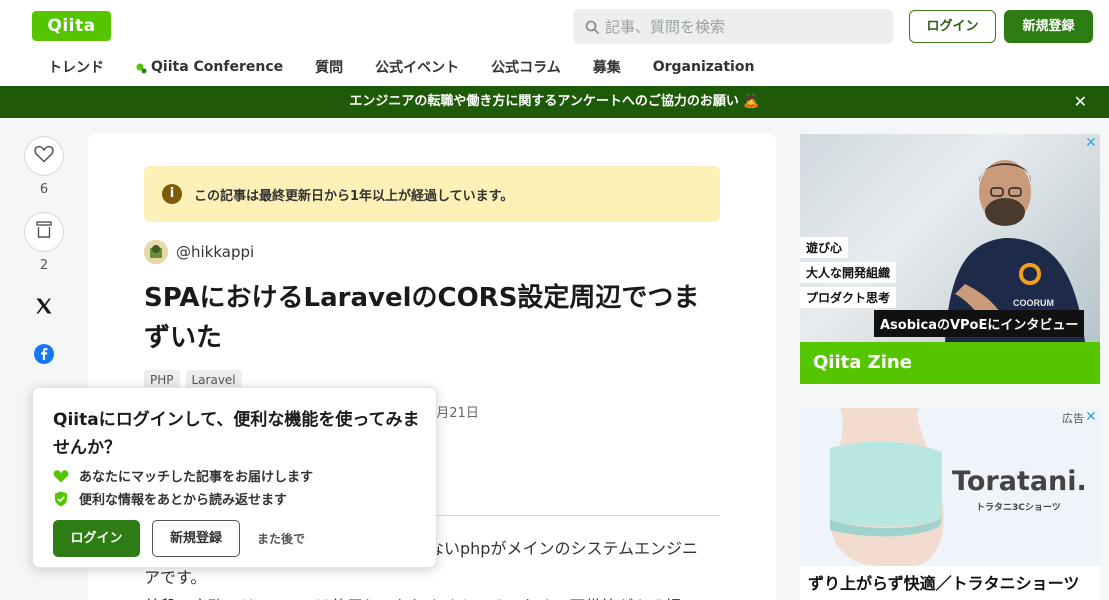 The image size is (1109, 600). What do you see at coordinates (848, 272) in the screenshot?
I see `ad-tagline: 大人な開発組織` at bounding box center [848, 272].